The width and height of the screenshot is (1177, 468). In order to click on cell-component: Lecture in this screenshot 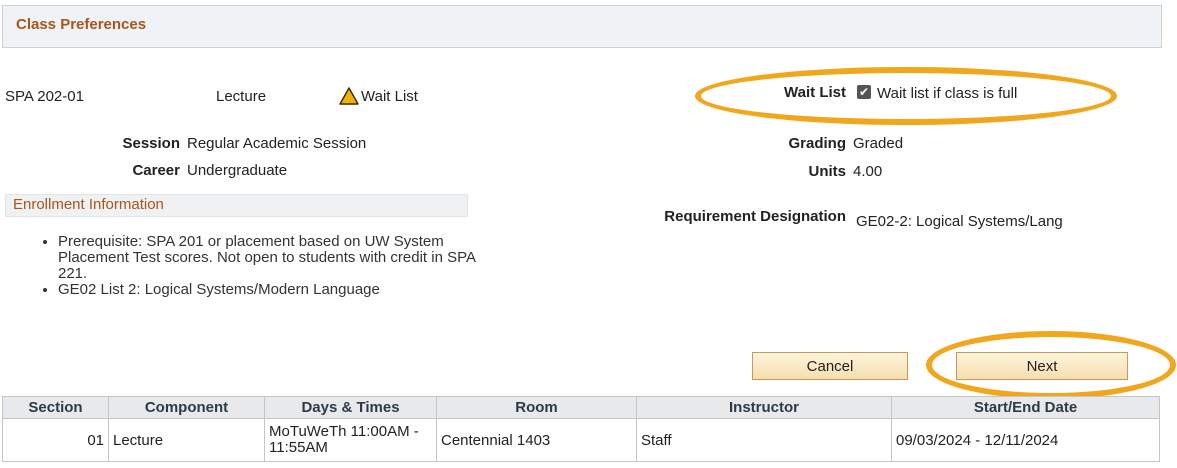, I will do `click(186, 440)`.